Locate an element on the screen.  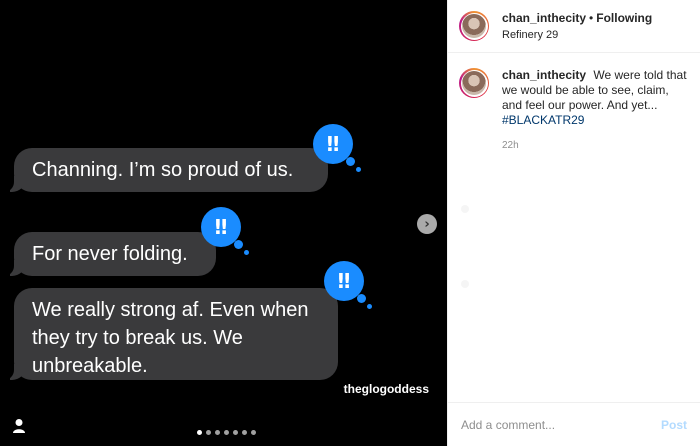
message-text: For never folding. is located at coordinates (110, 254).